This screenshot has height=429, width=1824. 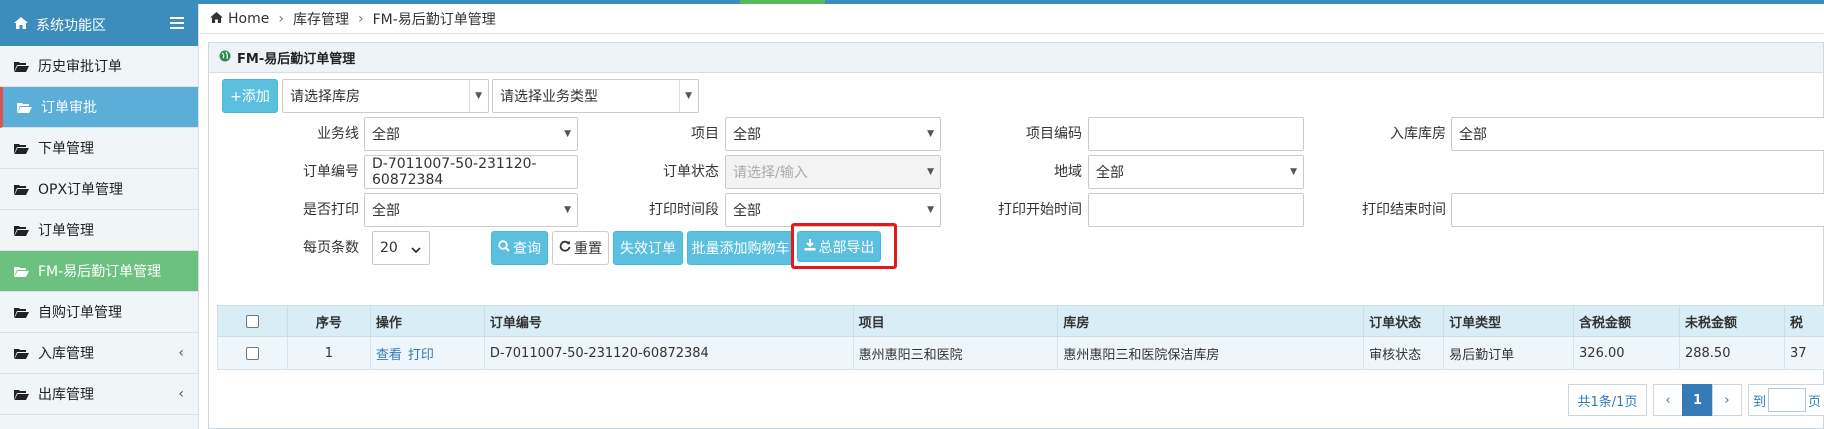 What do you see at coordinates (99, 107) in the screenshot?
I see `sidebar-item-order-approval: 订单审批` at bounding box center [99, 107].